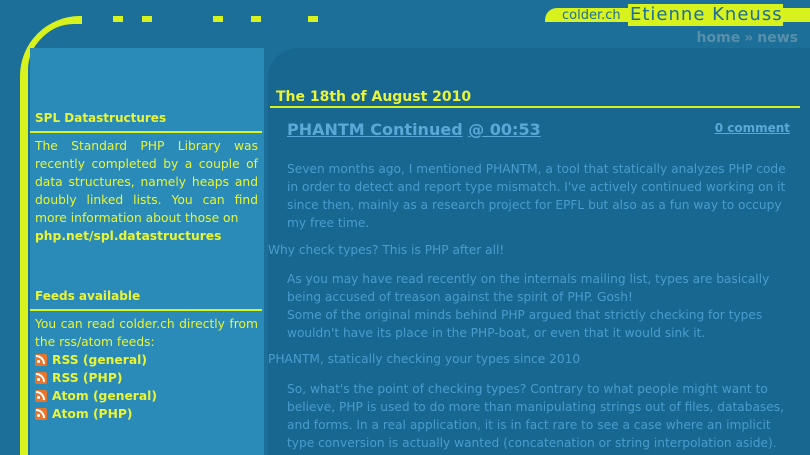 This screenshot has height=455, width=810. I want to click on post-subheading: Why check types? This is PHP after all!, so click(386, 250).